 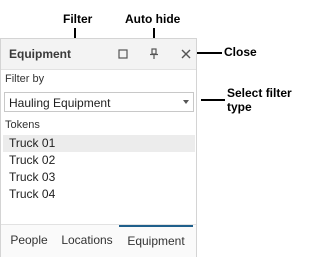 What do you see at coordinates (240, 52) in the screenshot?
I see `callout-close: Close` at bounding box center [240, 52].